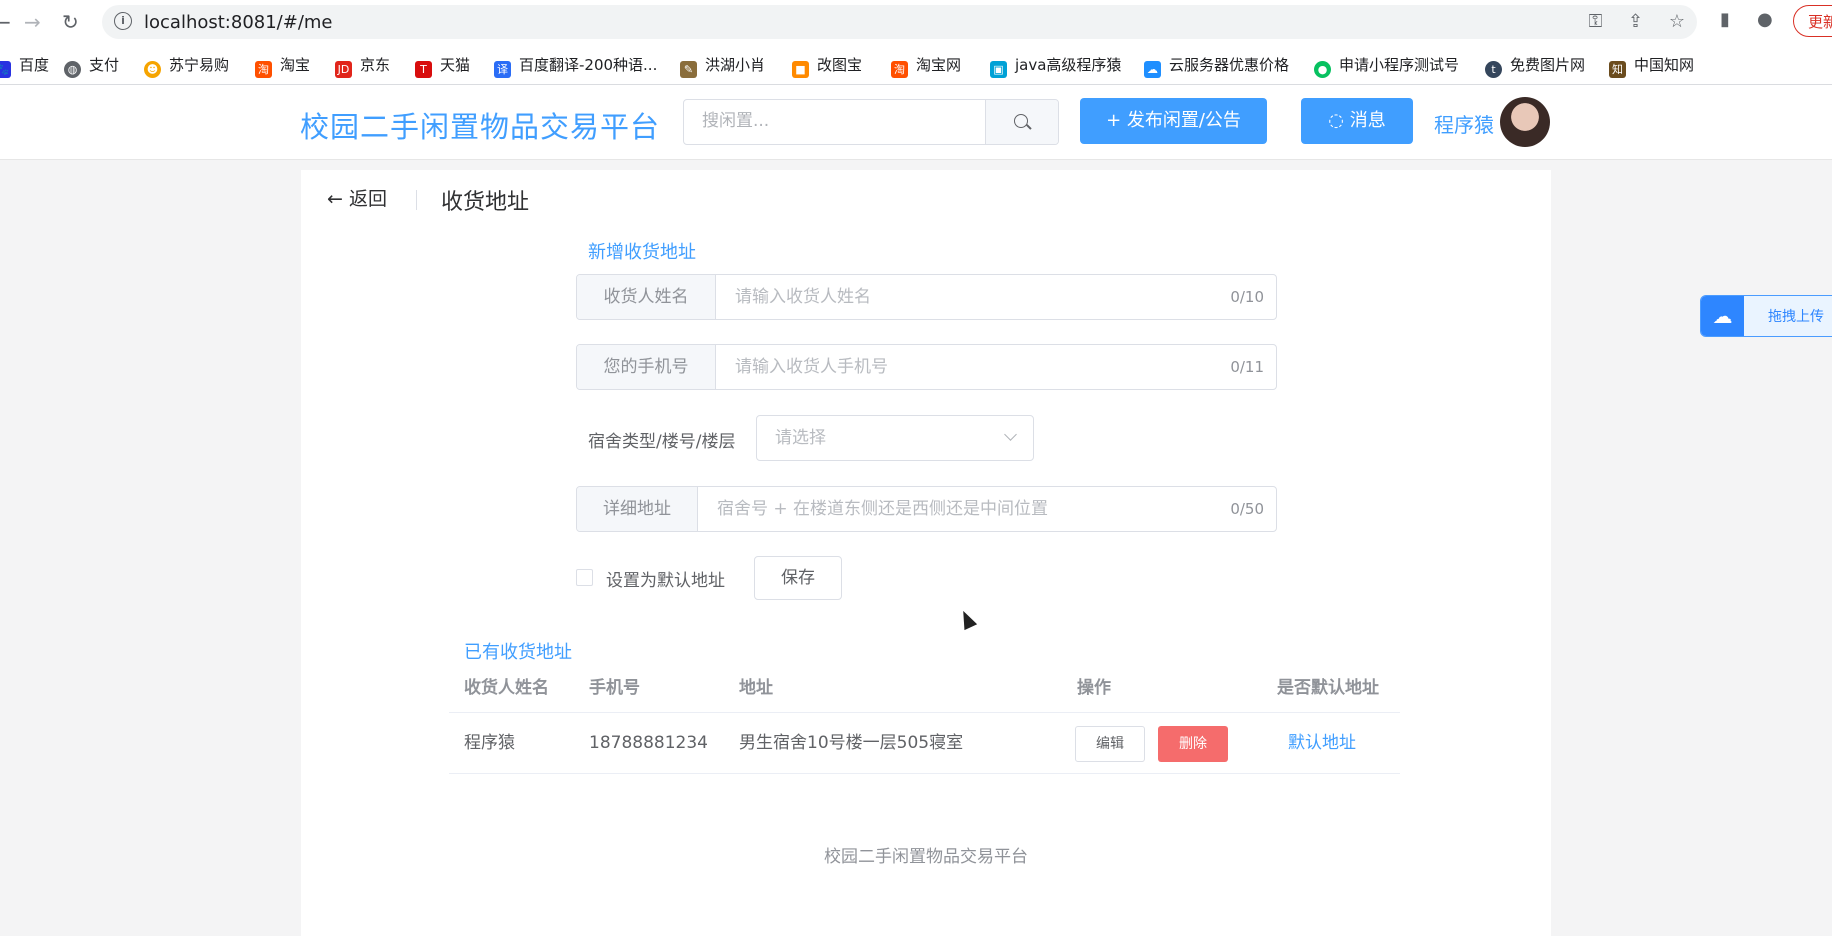  What do you see at coordinates (1617, 69) in the screenshot?
I see `cnki-icon: 知` at bounding box center [1617, 69].